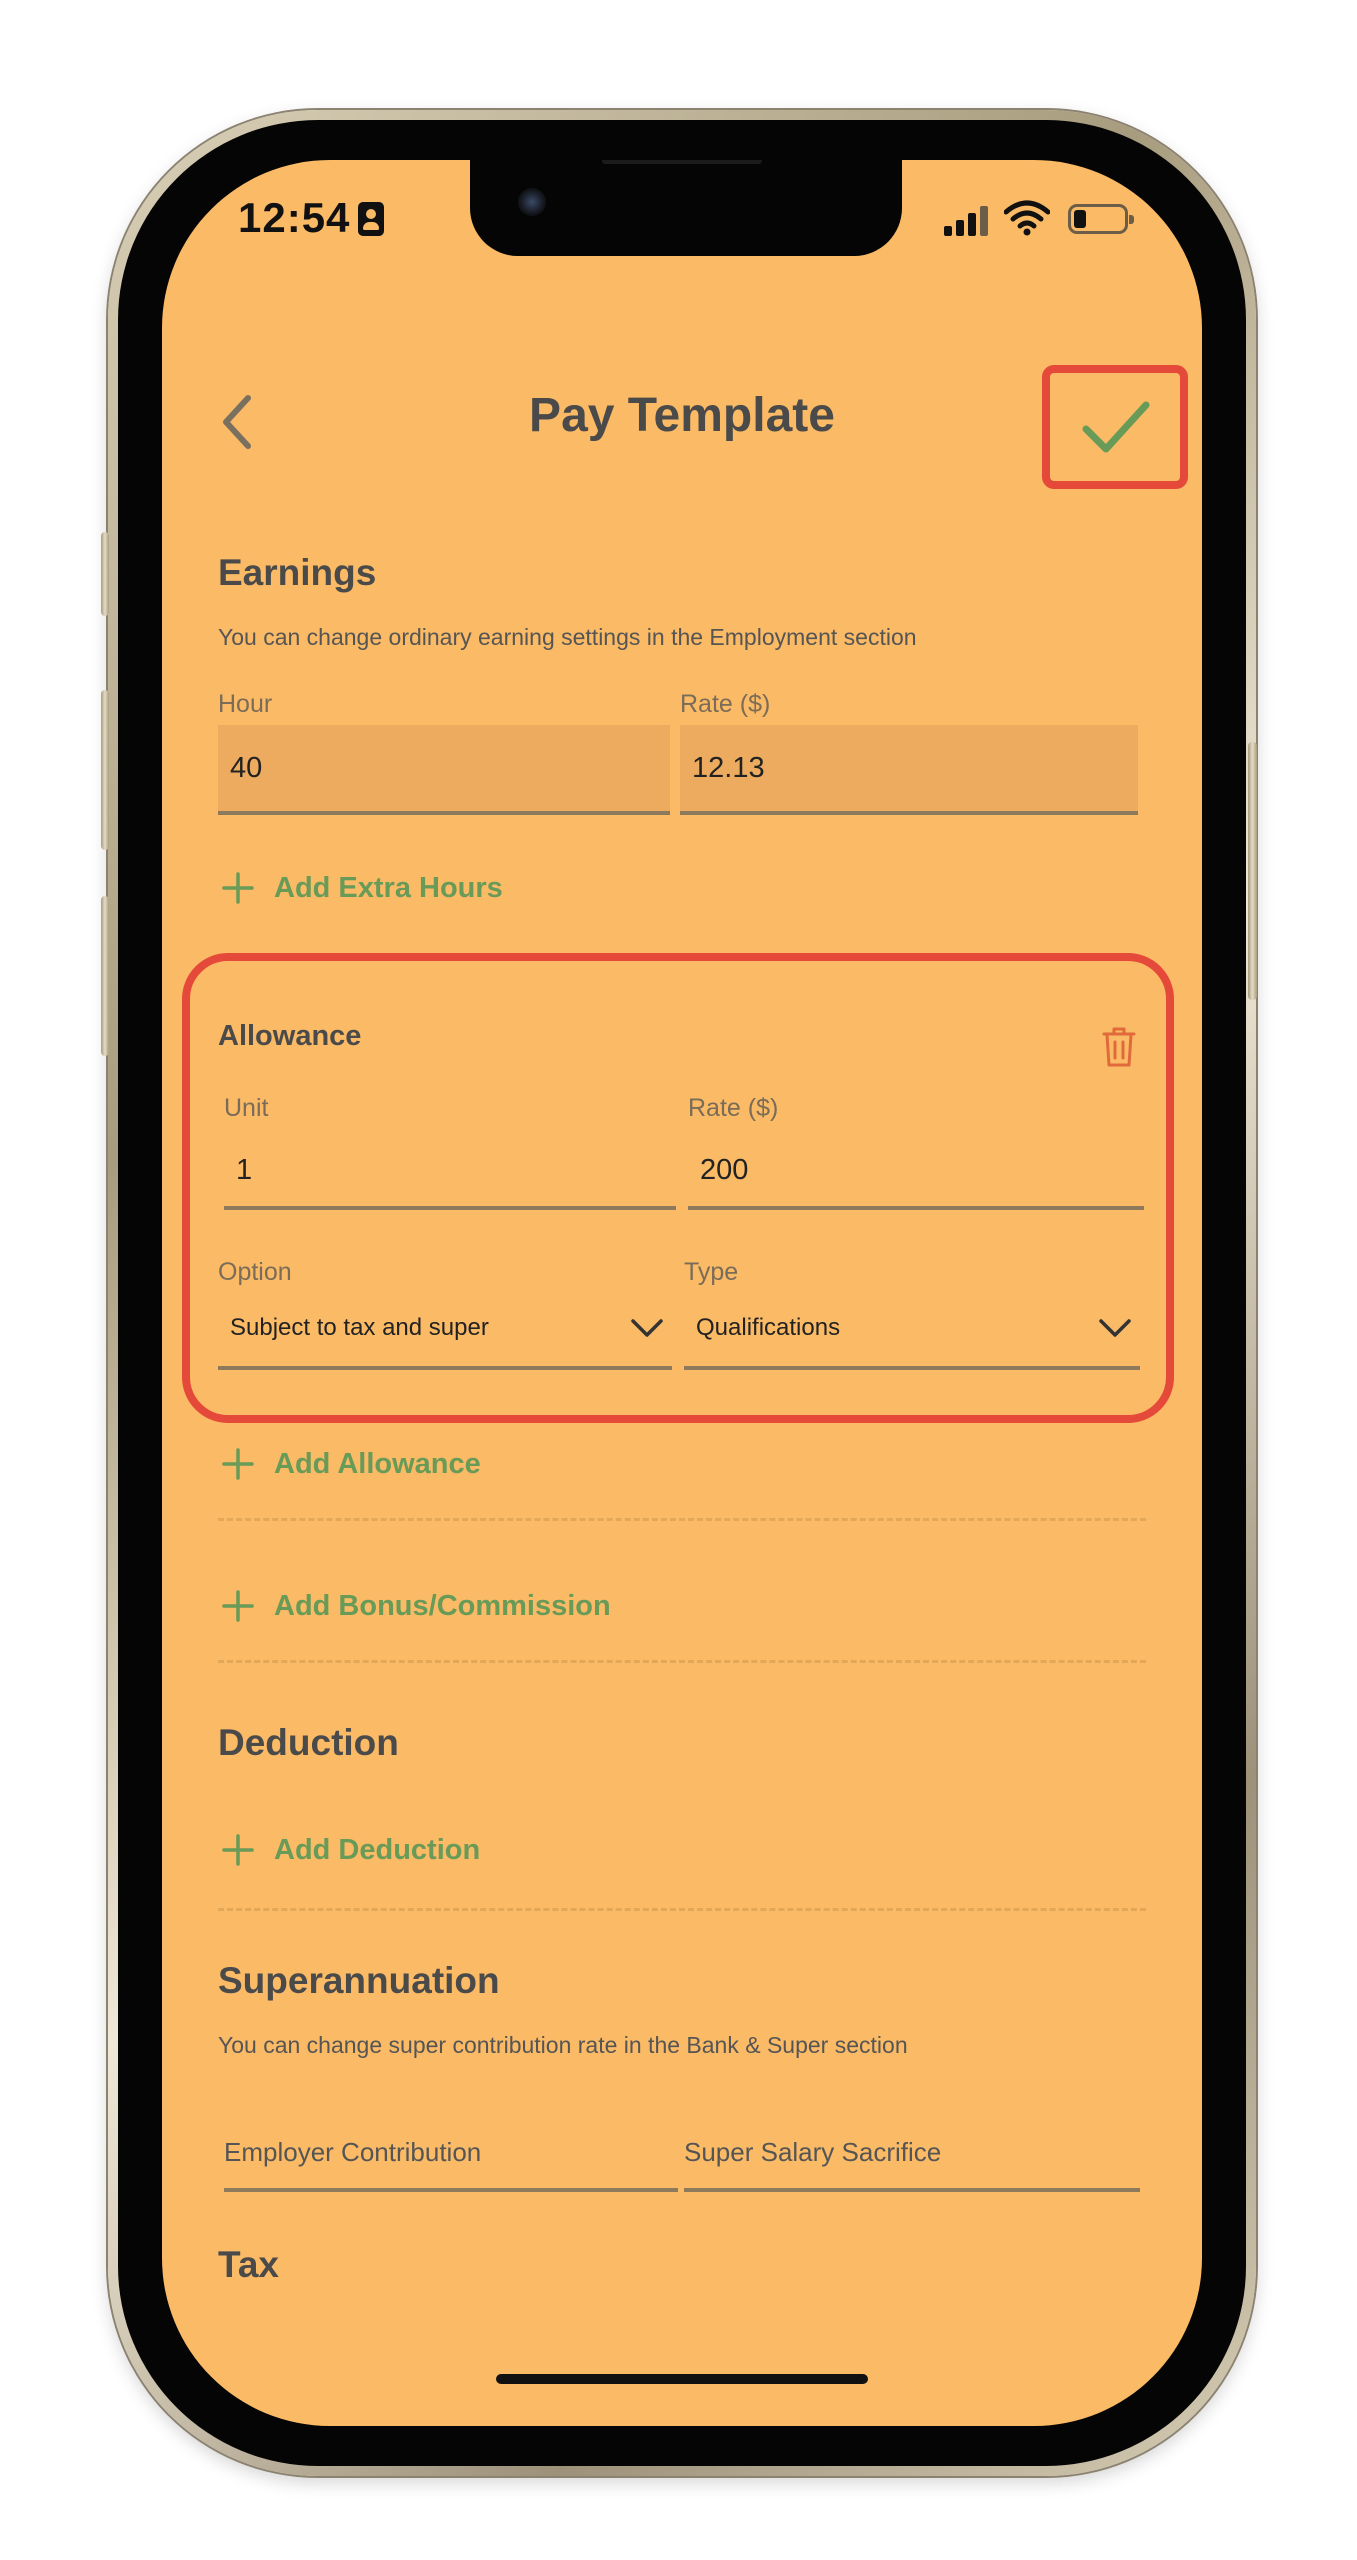 The image size is (1357, 2560). What do you see at coordinates (768, 1327) in the screenshot?
I see `type-selected-value: Qualifications` at bounding box center [768, 1327].